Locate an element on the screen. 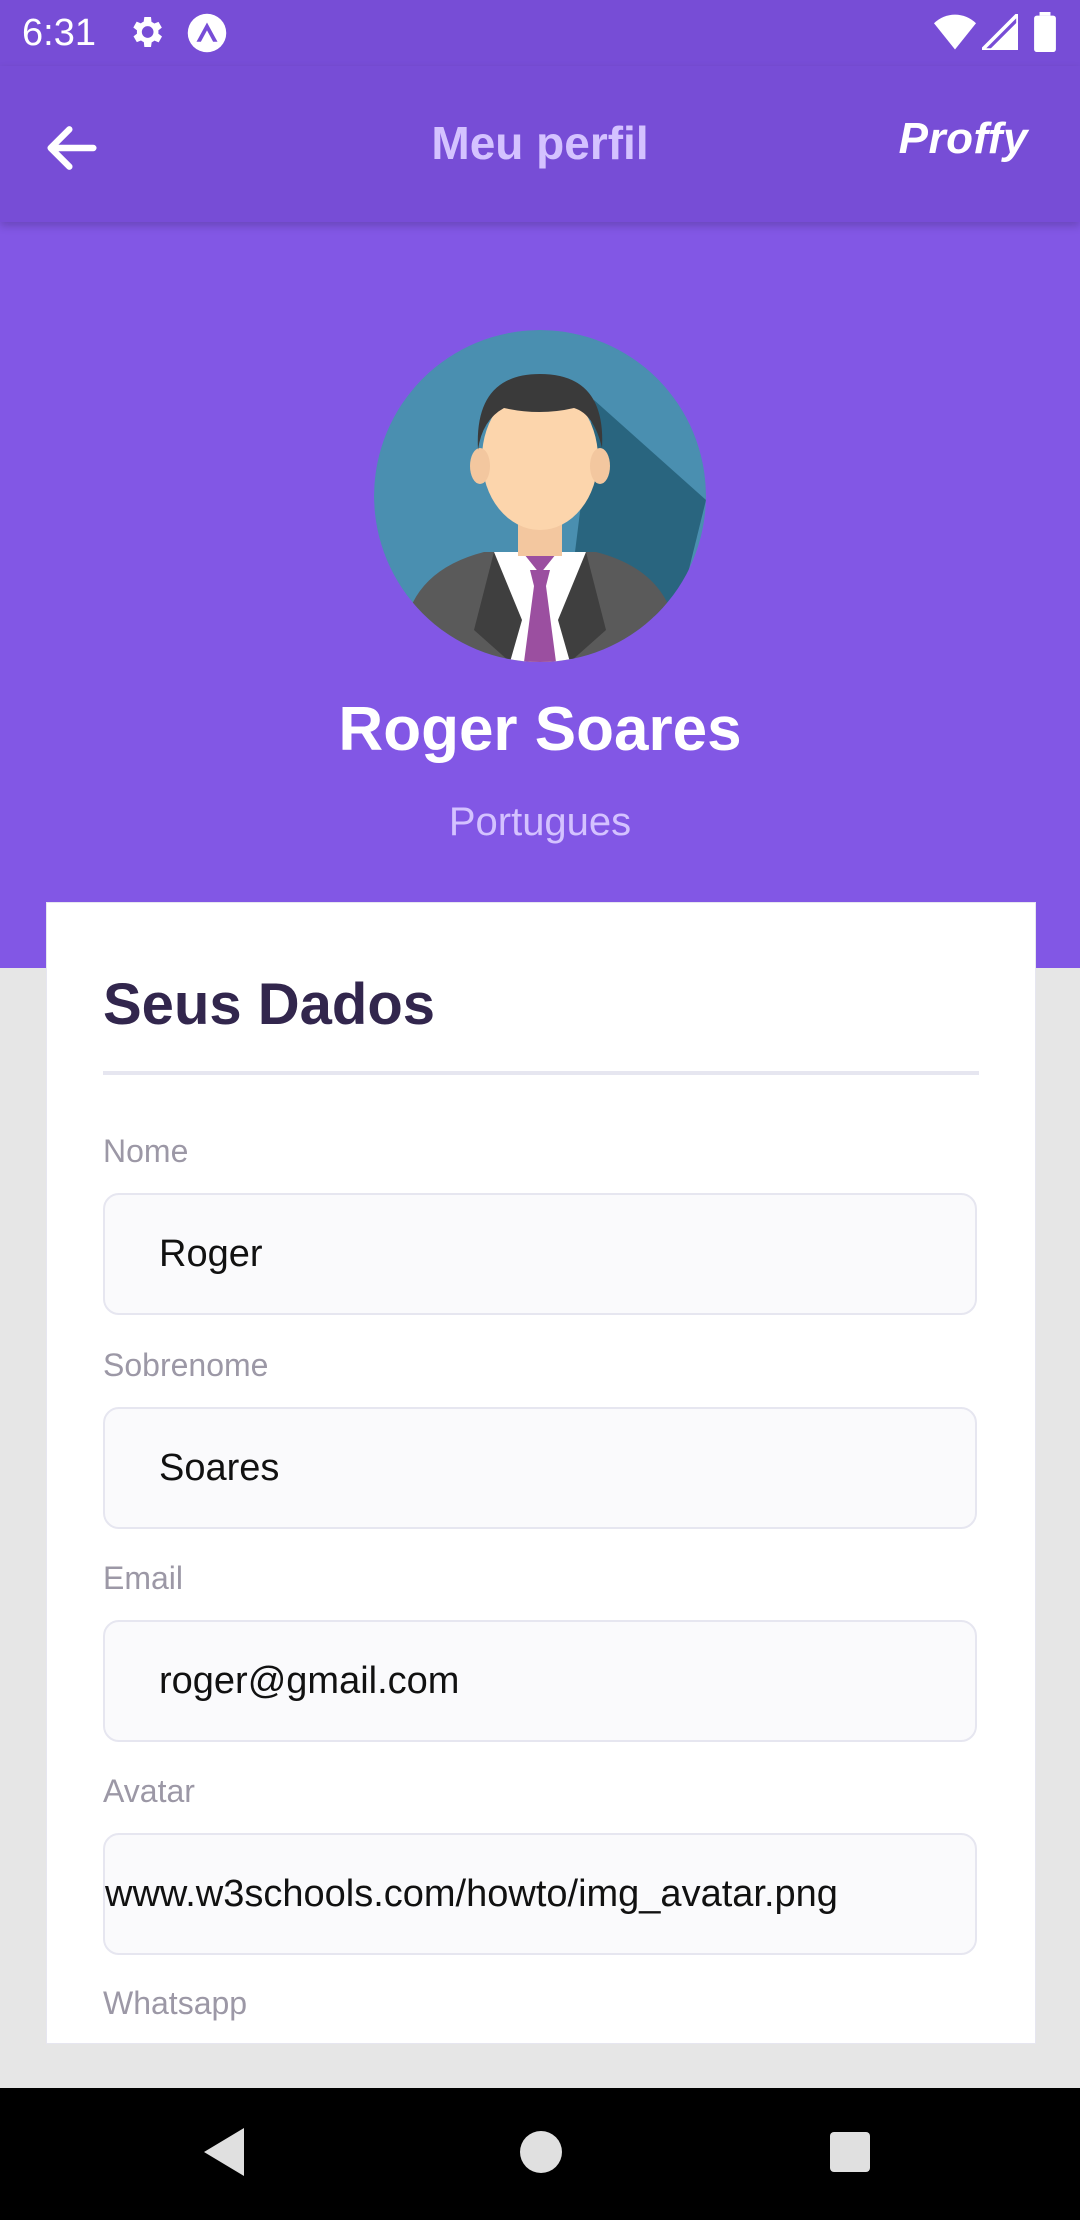  system-nav-bar is located at coordinates (540, 2154).